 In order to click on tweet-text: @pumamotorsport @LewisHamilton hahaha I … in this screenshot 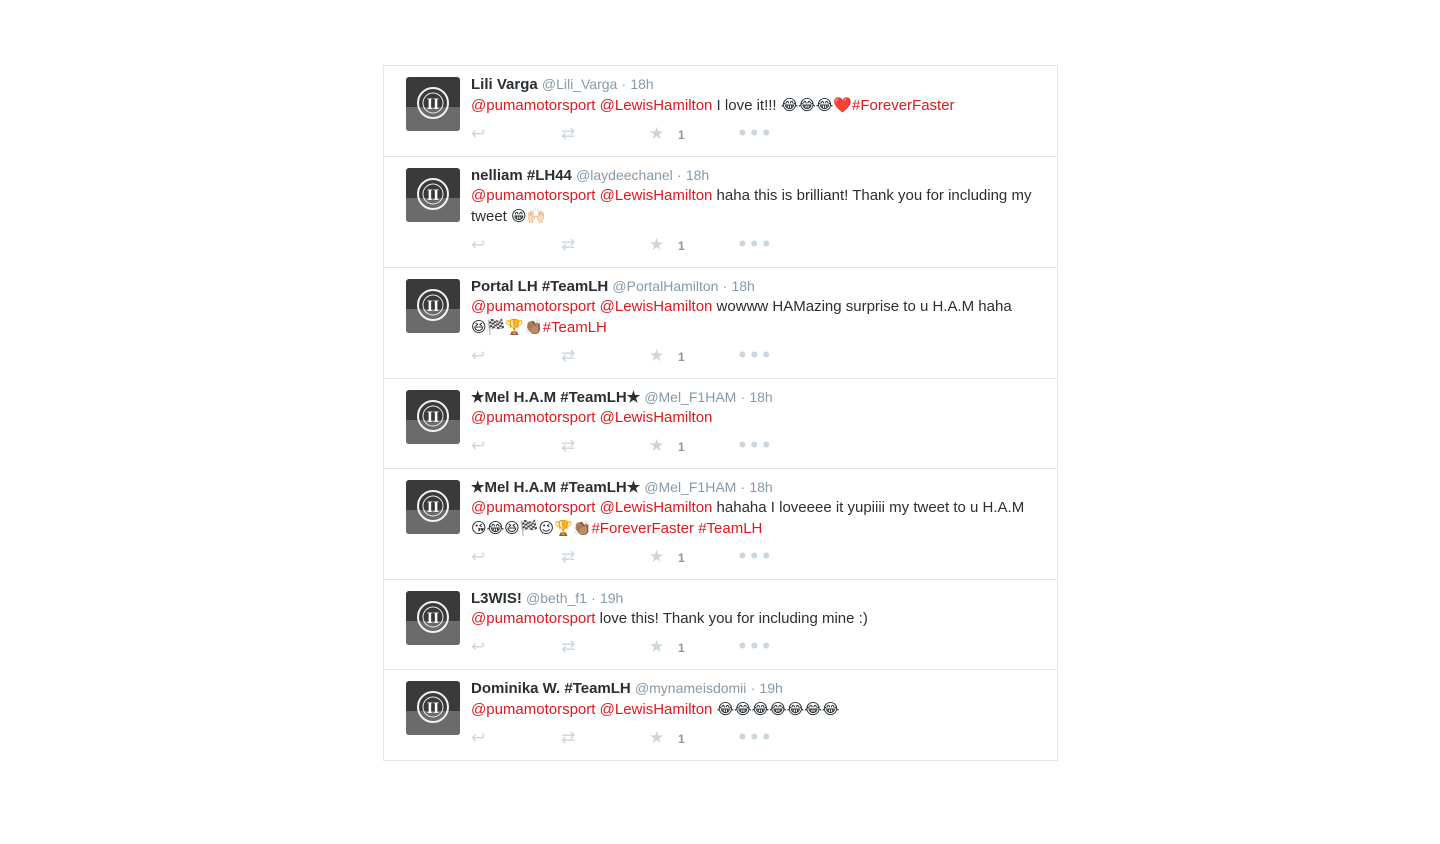, I will do `click(754, 518)`.